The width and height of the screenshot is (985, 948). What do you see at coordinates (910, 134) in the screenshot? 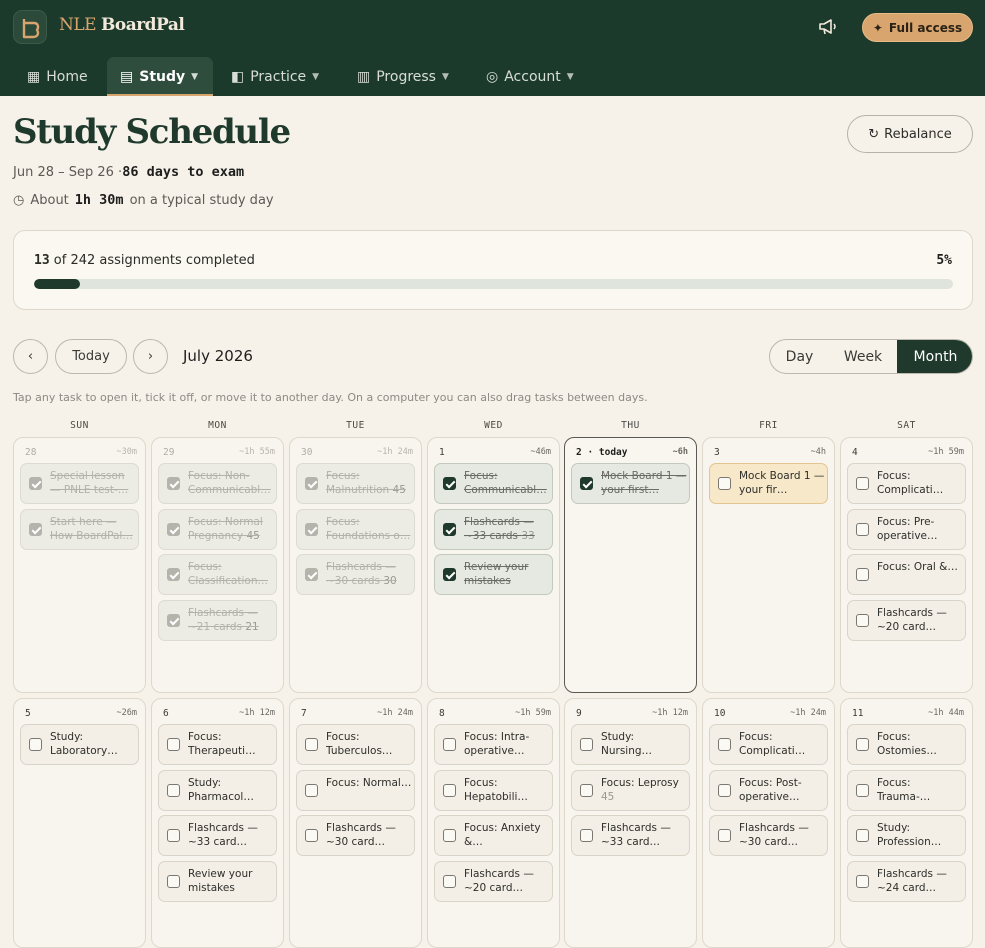
I see `rebalance-button: ↻ Rebalance` at bounding box center [910, 134].